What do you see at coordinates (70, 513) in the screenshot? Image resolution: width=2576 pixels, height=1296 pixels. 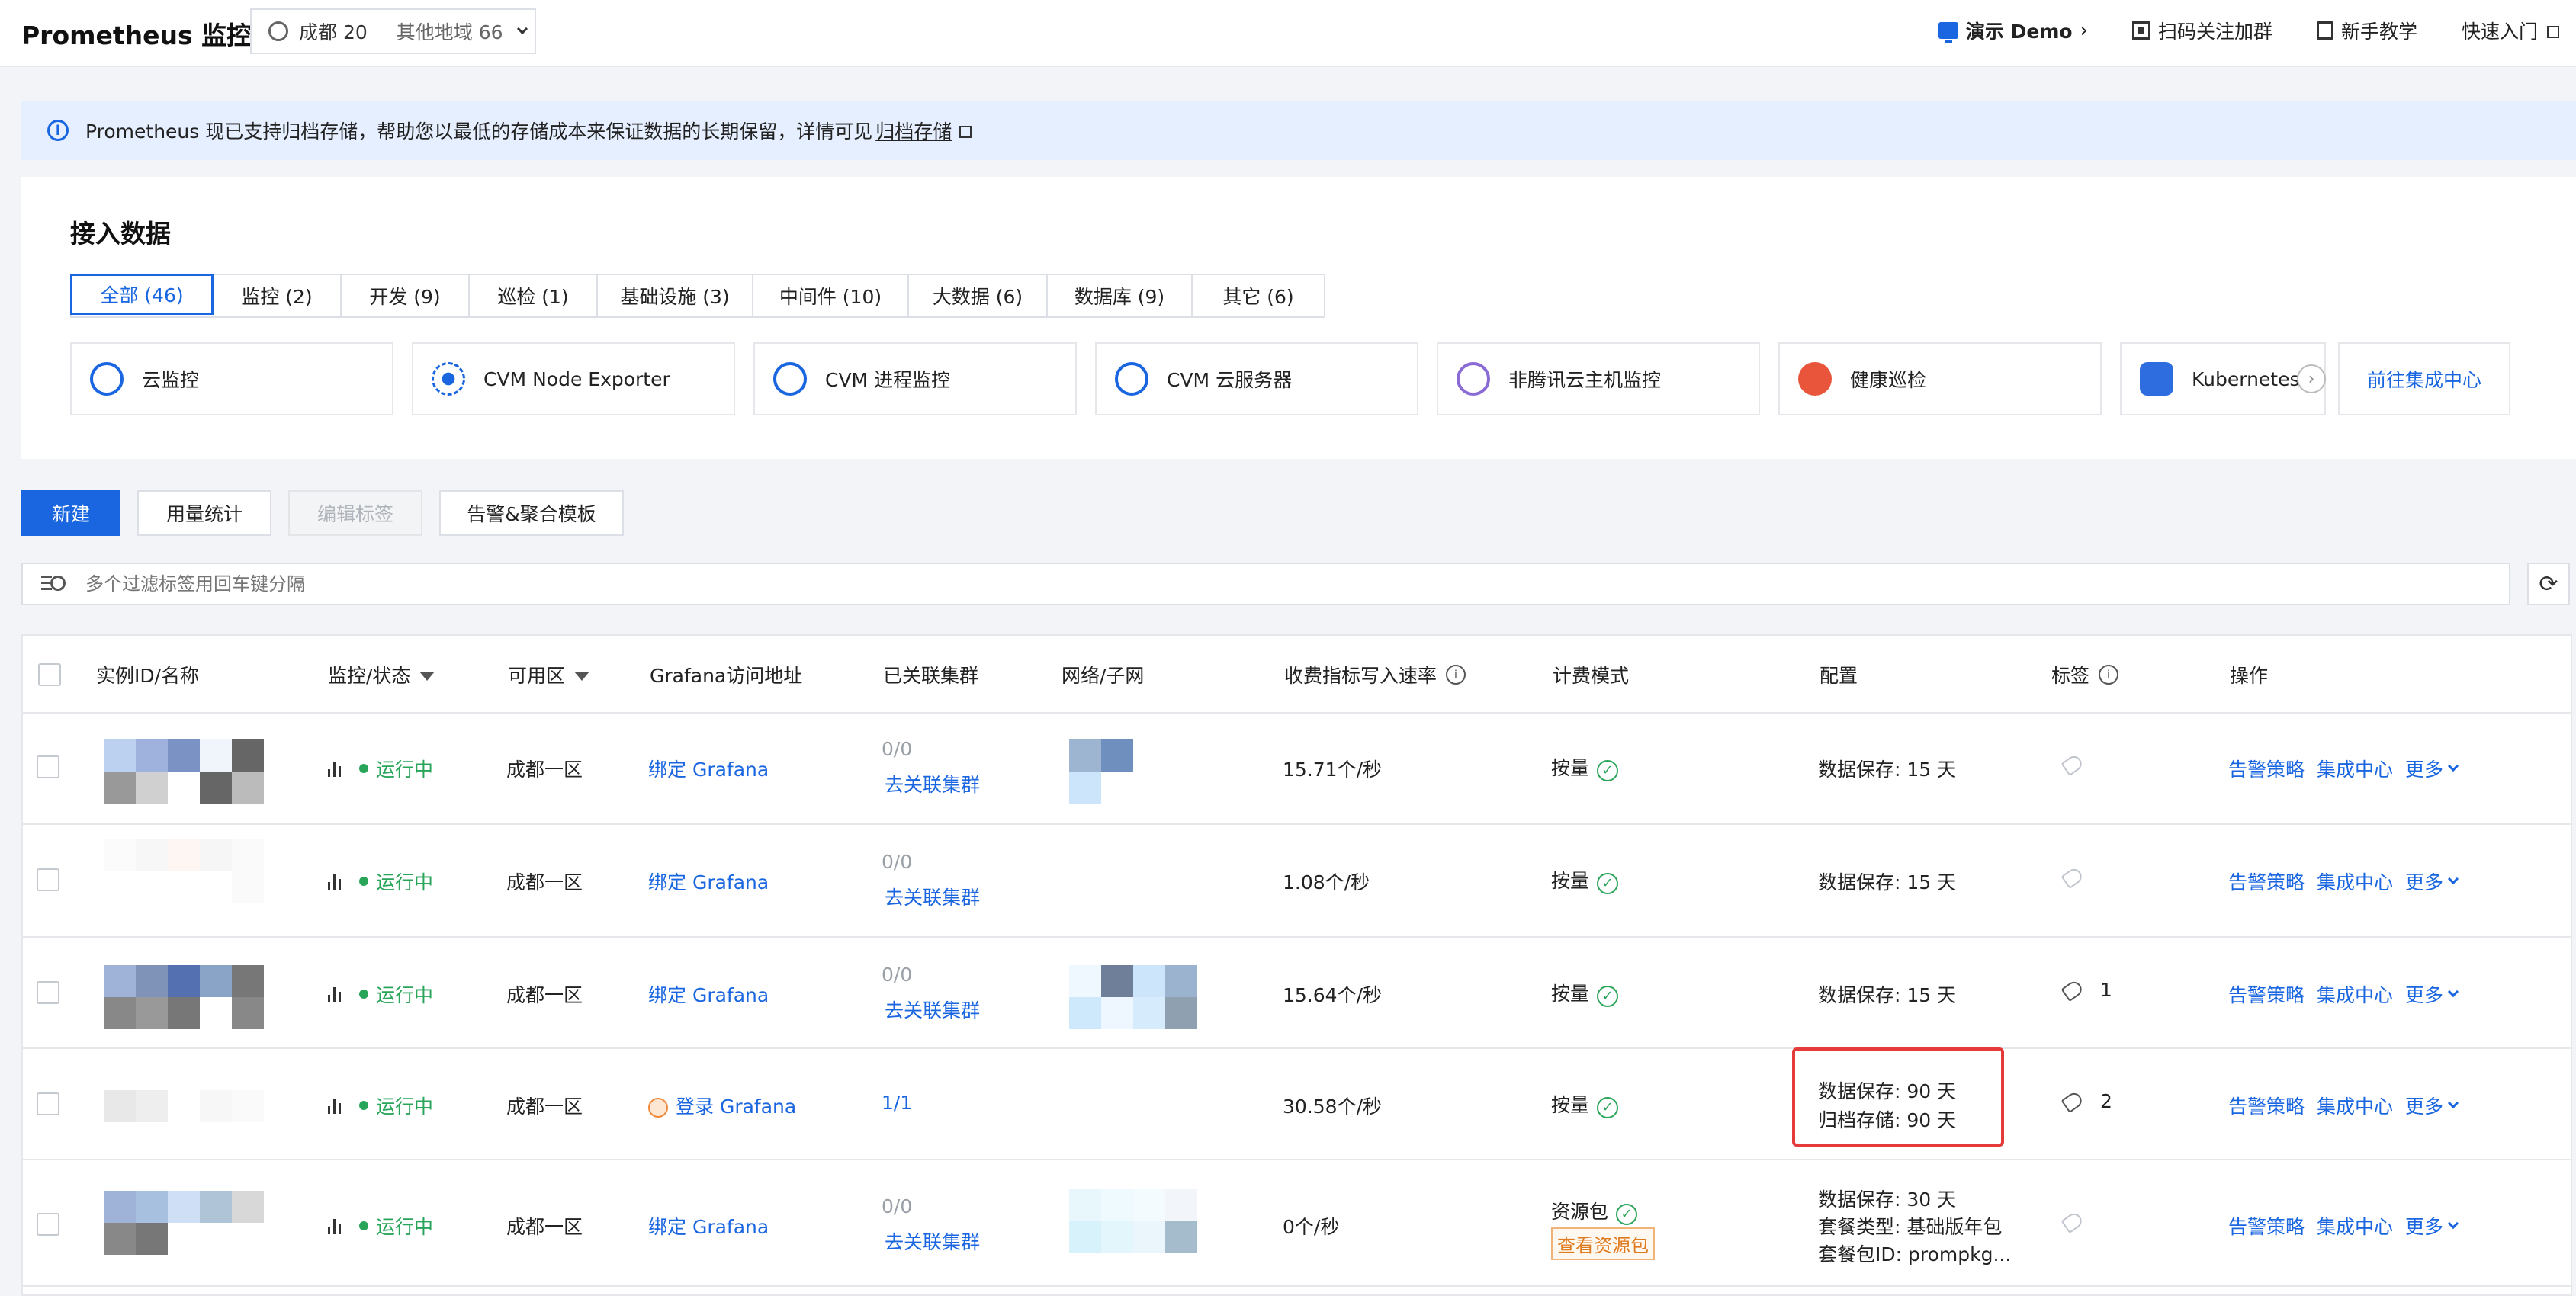 I see `new-instance-button: 新建` at bounding box center [70, 513].